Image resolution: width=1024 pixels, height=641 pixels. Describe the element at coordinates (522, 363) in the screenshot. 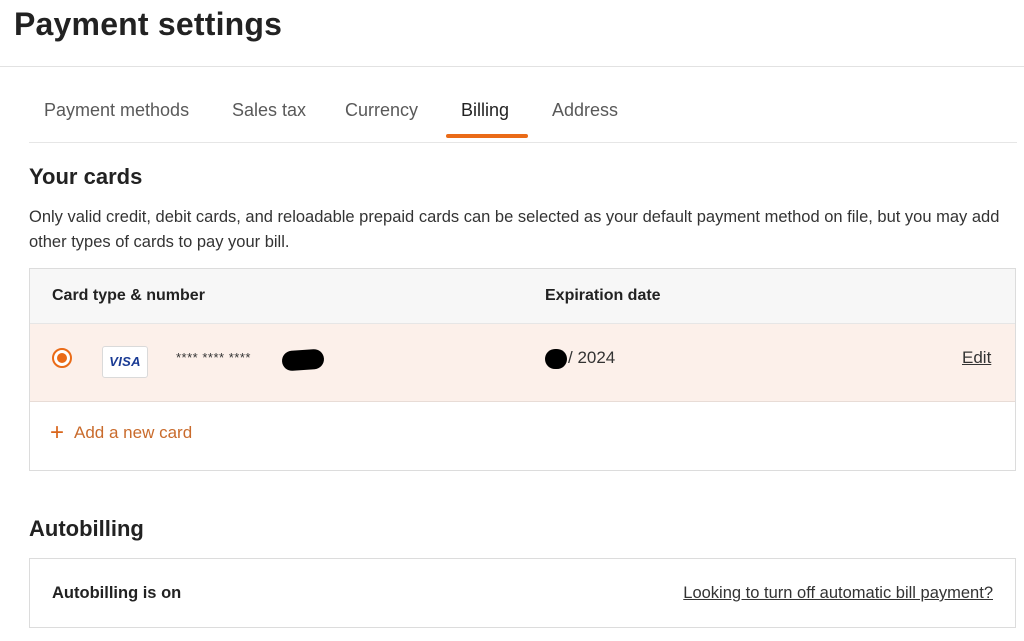

I see `card-row: VISA **** **** **** / 2024 Edit` at that location.